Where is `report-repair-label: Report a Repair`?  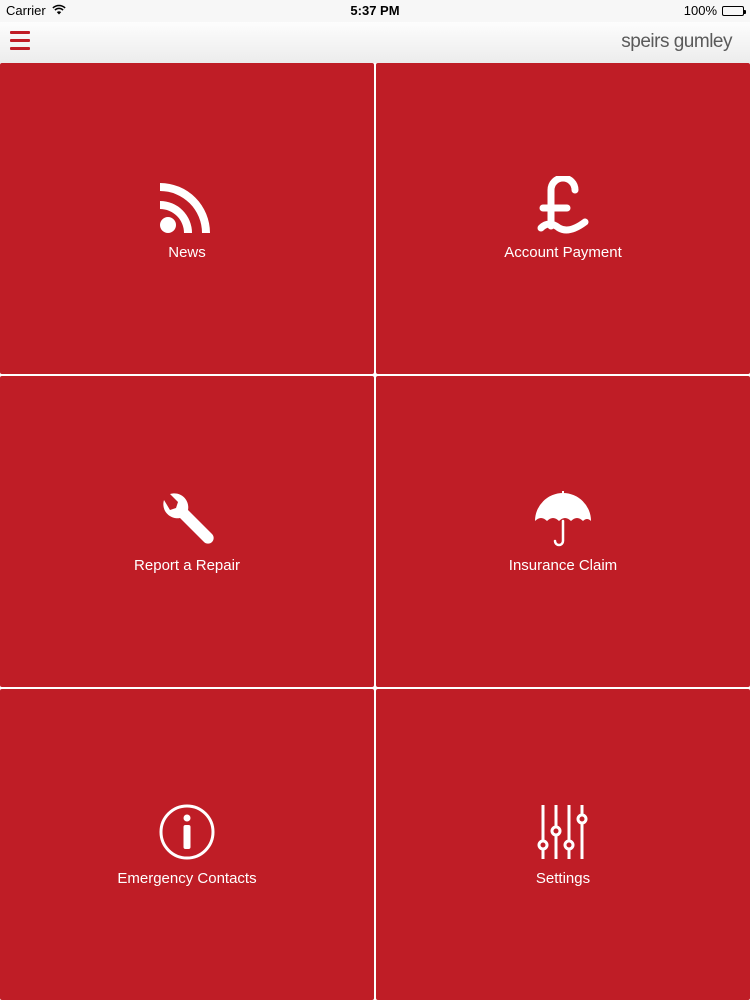
report-repair-label: Report a Repair is located at coordinates (187, 565).